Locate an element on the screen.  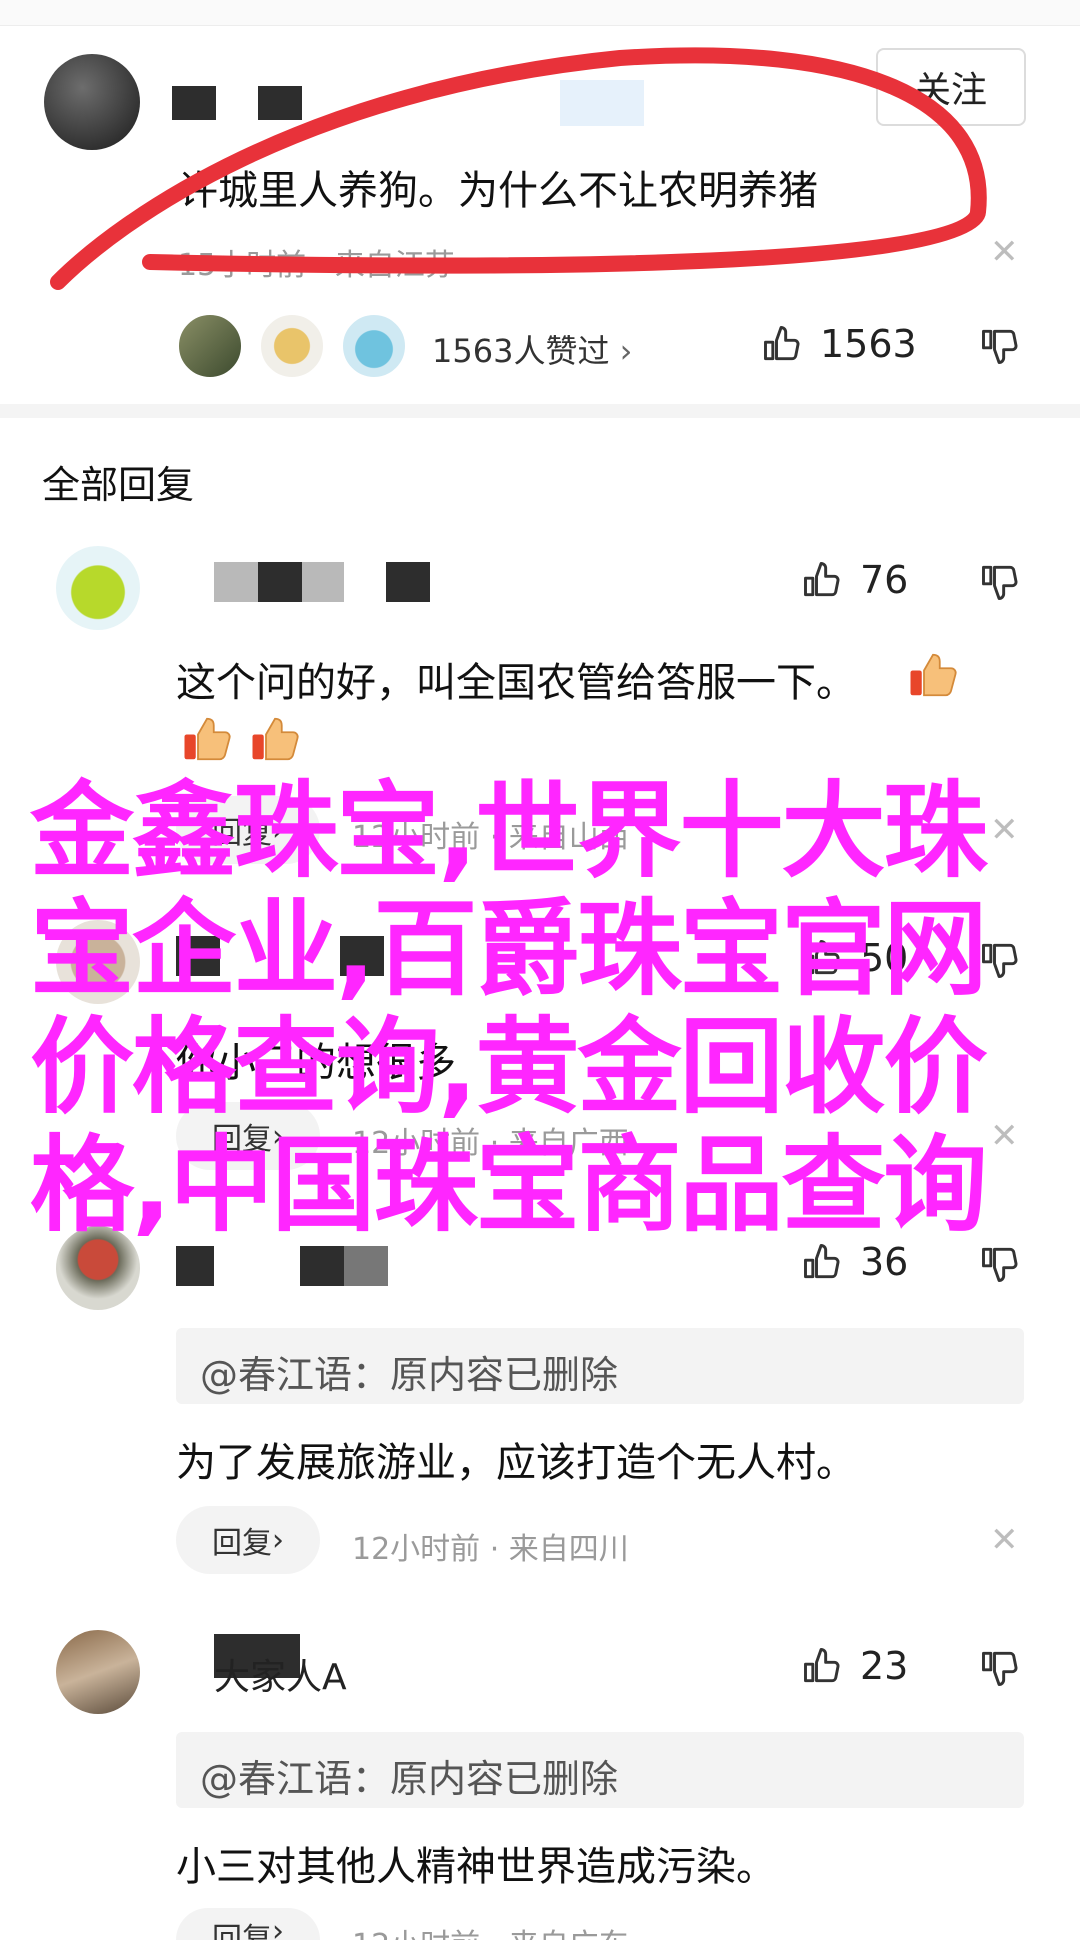
reply-location: 来自广东 is located at coordinates (569, 1934).